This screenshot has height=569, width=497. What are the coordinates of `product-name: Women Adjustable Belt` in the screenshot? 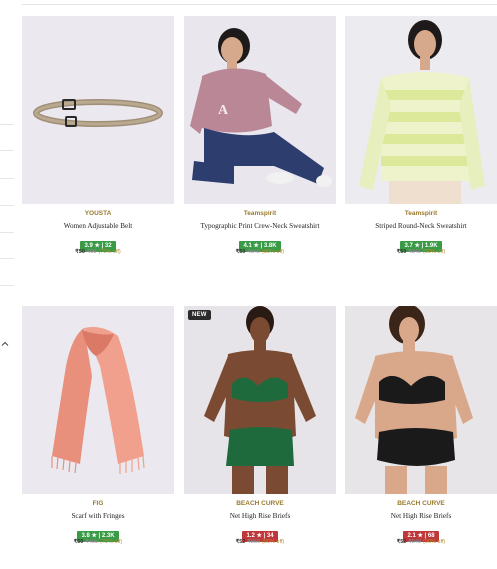 It's located at (98, 226).